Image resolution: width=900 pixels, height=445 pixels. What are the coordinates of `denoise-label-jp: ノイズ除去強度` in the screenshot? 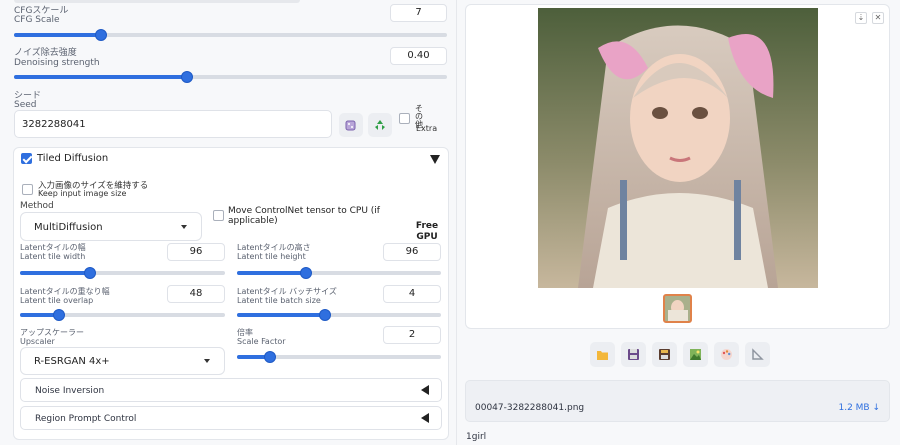 It's located at (45, 53).